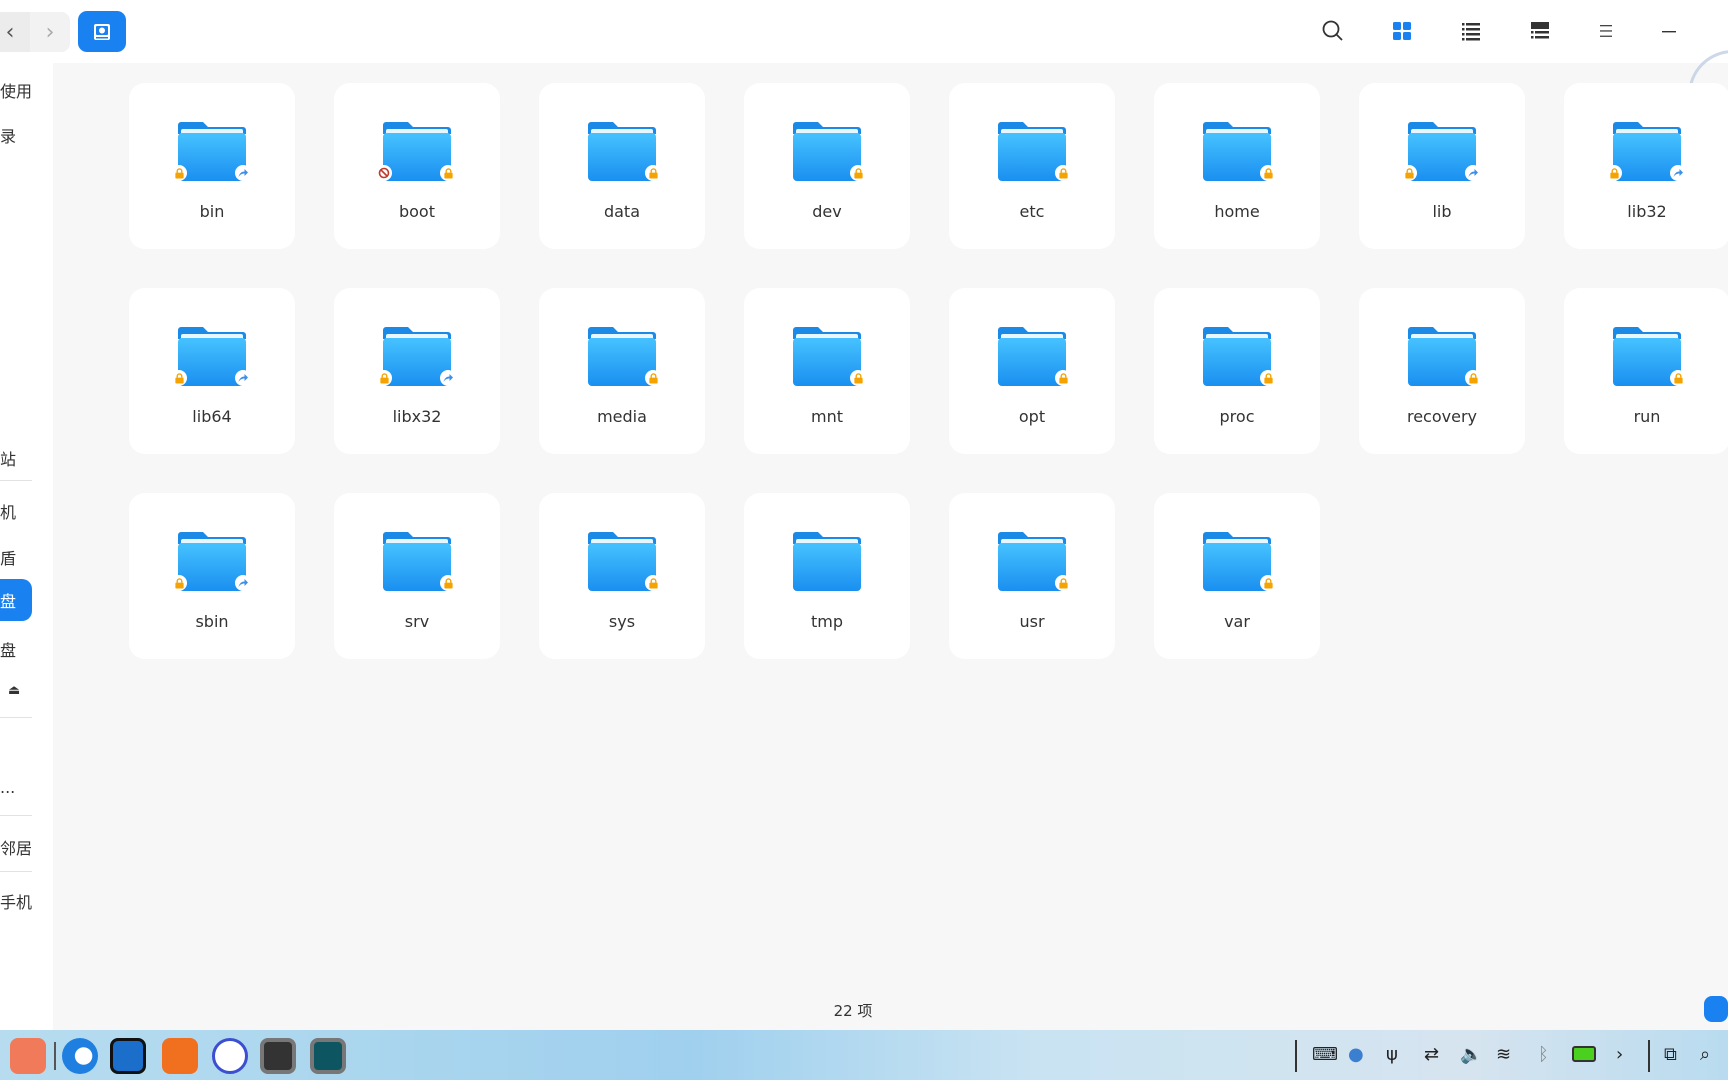  Describe the element at coordinates (1431, 1054) in the screenshot. I see `network-transfer-icon: ⇄` at that location.